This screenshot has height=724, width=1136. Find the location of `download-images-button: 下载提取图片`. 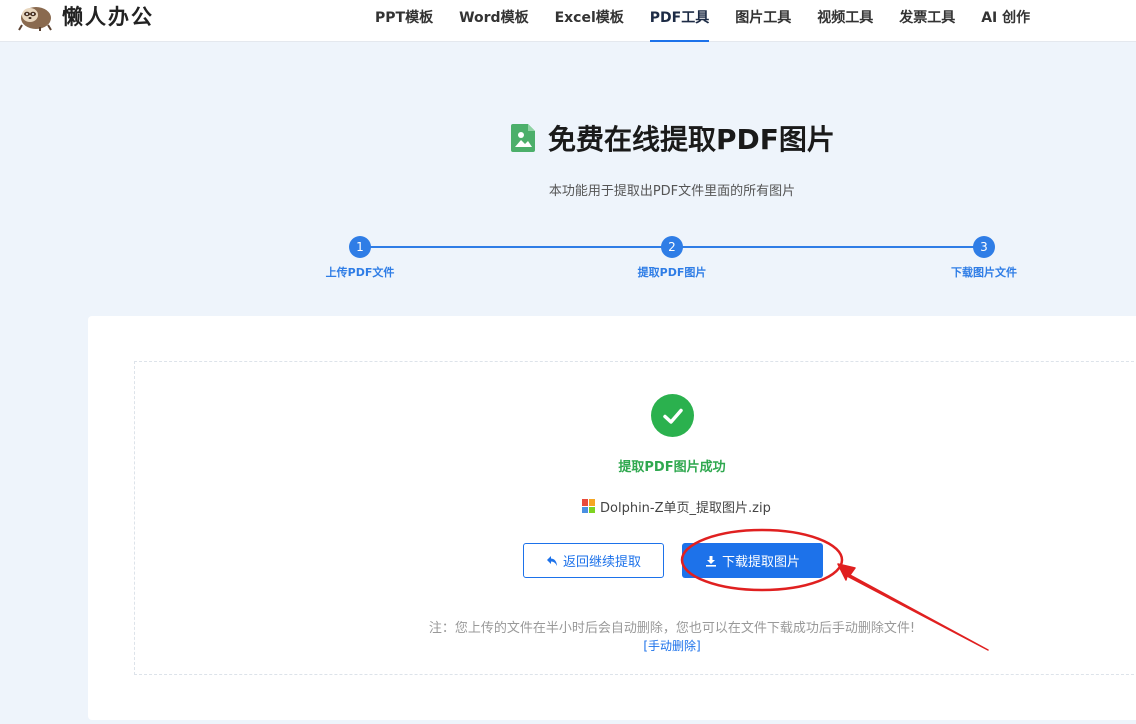

download-images-button: 下载提取图片 is located at coordinates (752, 560).